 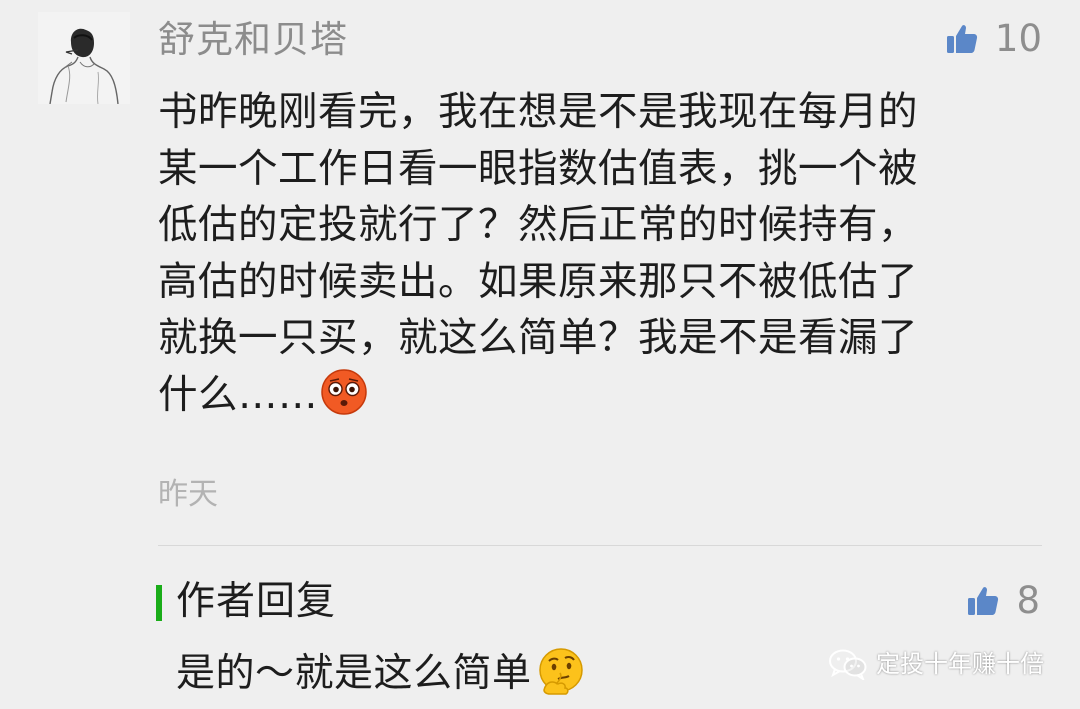 I want to click on comment-like-button: 10, so click(x=993, y=39).